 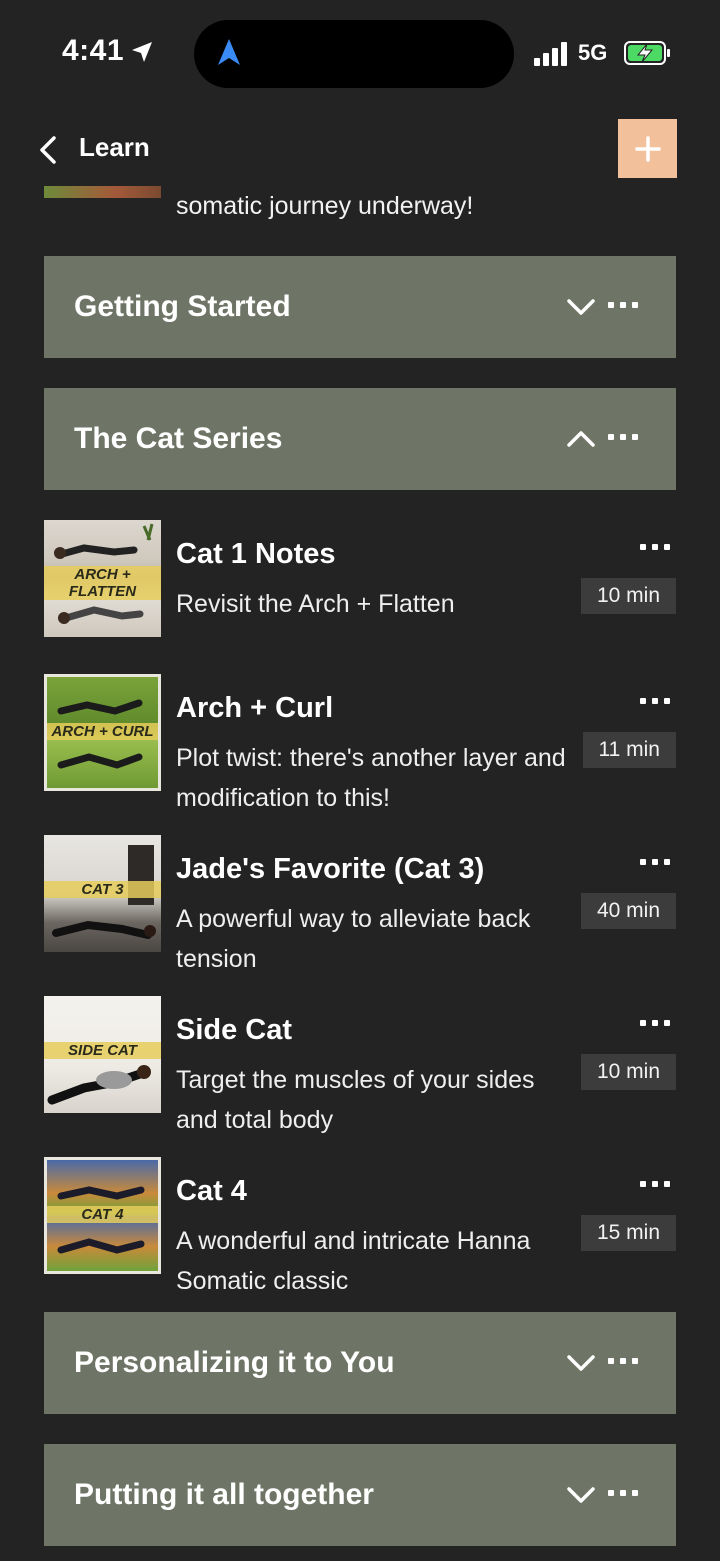 What do you see at coordinates (581, 439) in the screenshot?
I see `chevron-up-icon` at bounding box center [581, 439].